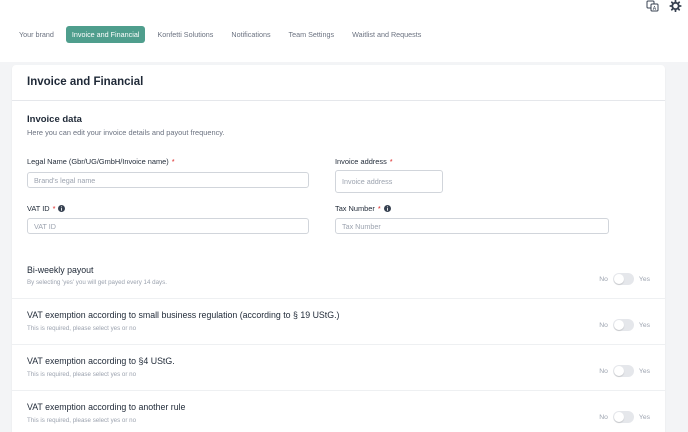  I want to click on tab-your-brand: Your brand, so click(36, 34).